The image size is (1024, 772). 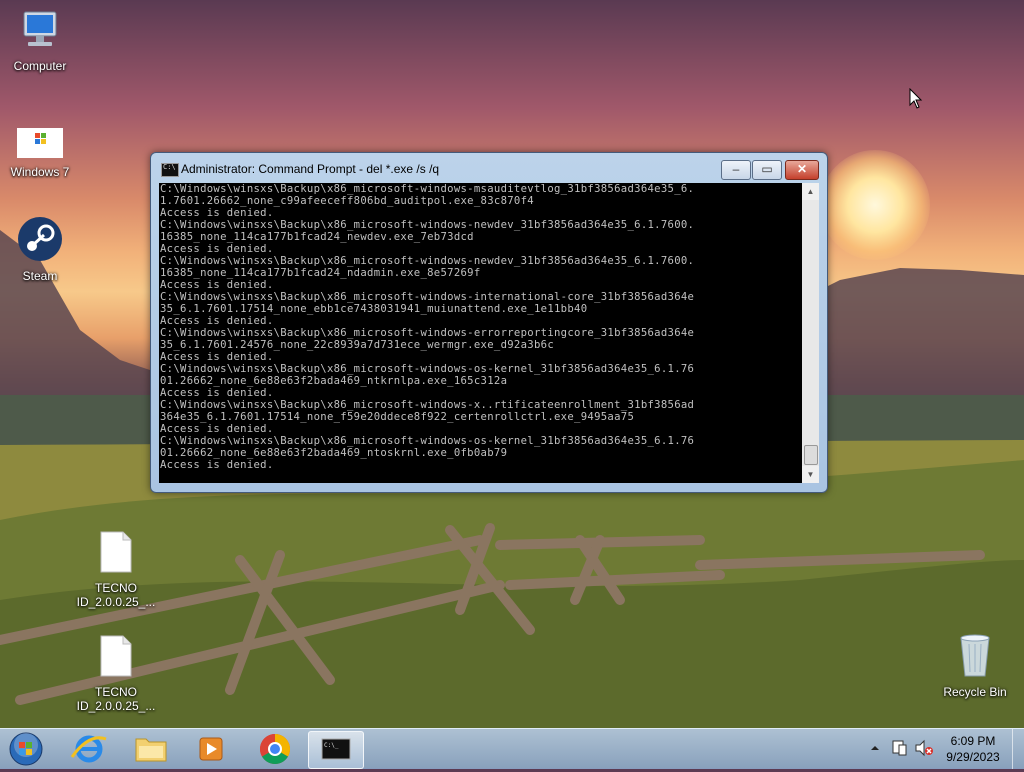 What do you see at coordinates (512, 748) in the screenshot?
I see `taskbar: C:\_ 6:09 PM 9/29/2023` at bounding box center [512, 748].